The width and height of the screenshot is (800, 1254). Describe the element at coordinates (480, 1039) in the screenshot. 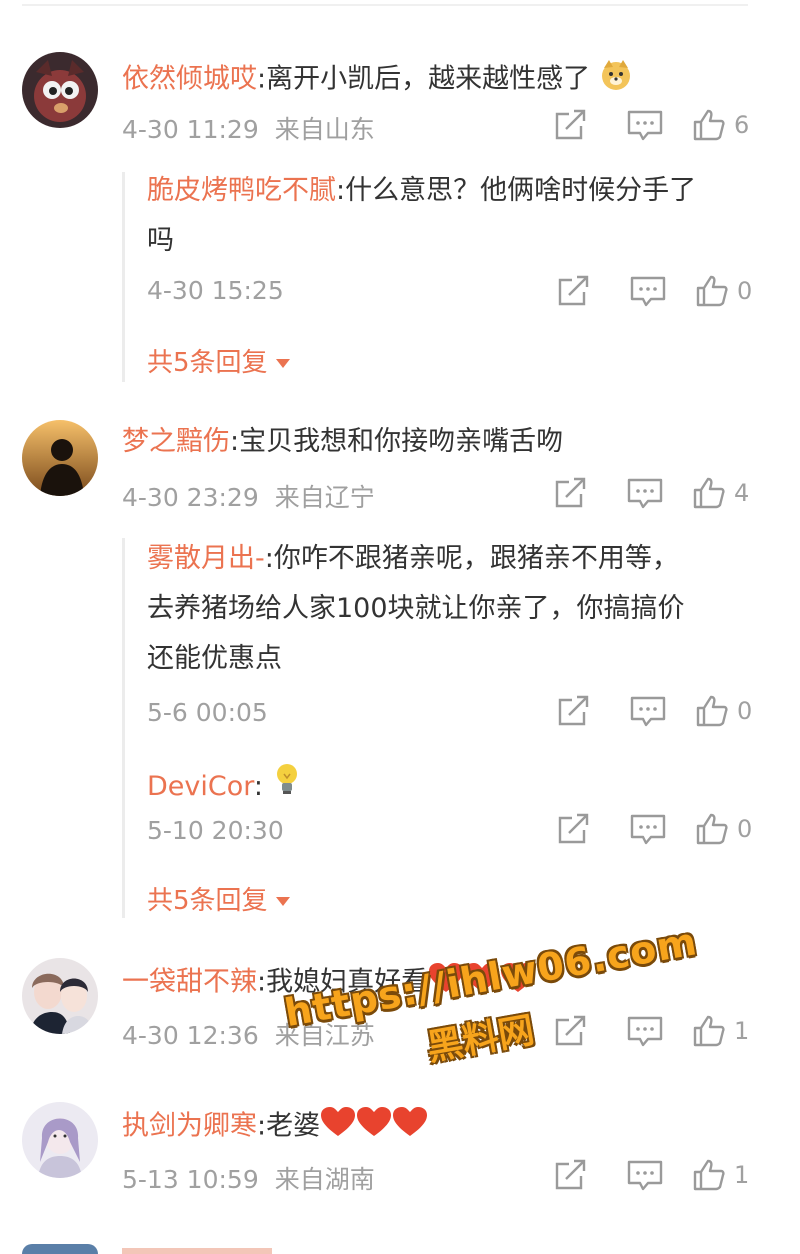

I see `watermark-name: 黑料网` at that location.